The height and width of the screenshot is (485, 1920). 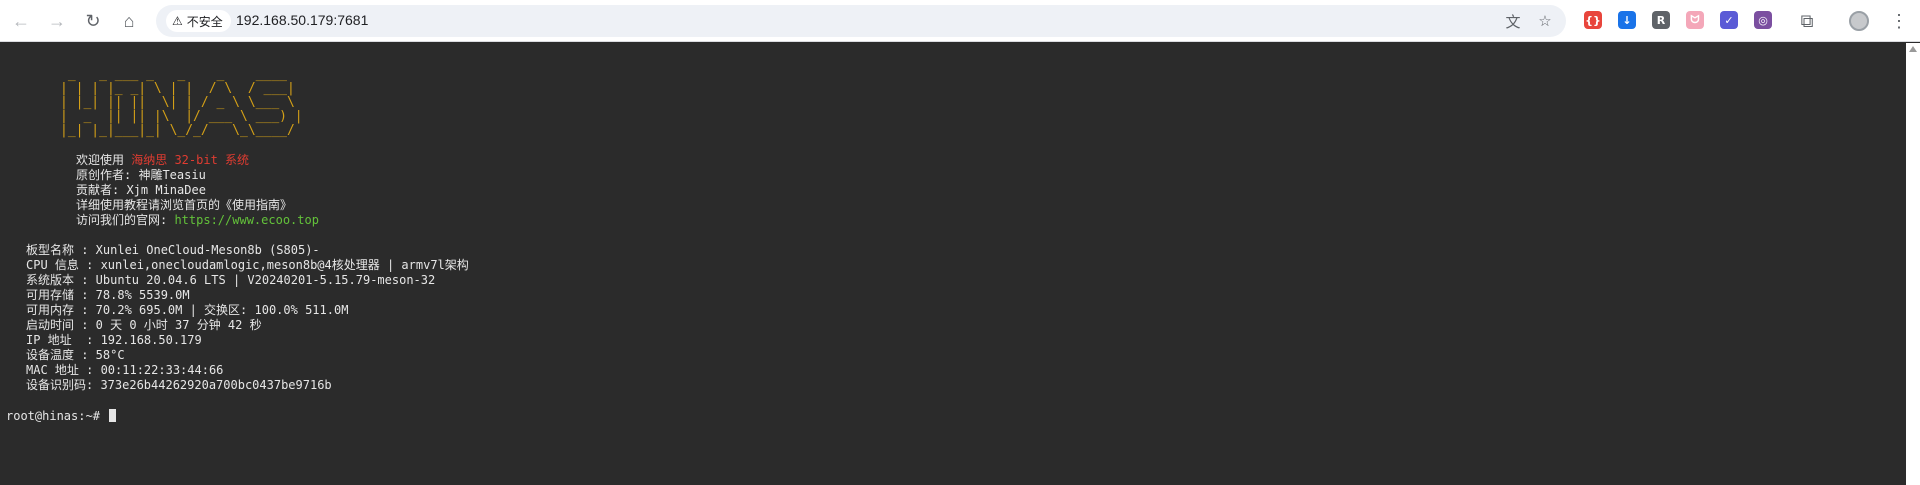 What do you see at coordinates (302, 20) in the screenshot?
I see `url-text: 192.168.50.179:7681` at bounding box center [302, 20].